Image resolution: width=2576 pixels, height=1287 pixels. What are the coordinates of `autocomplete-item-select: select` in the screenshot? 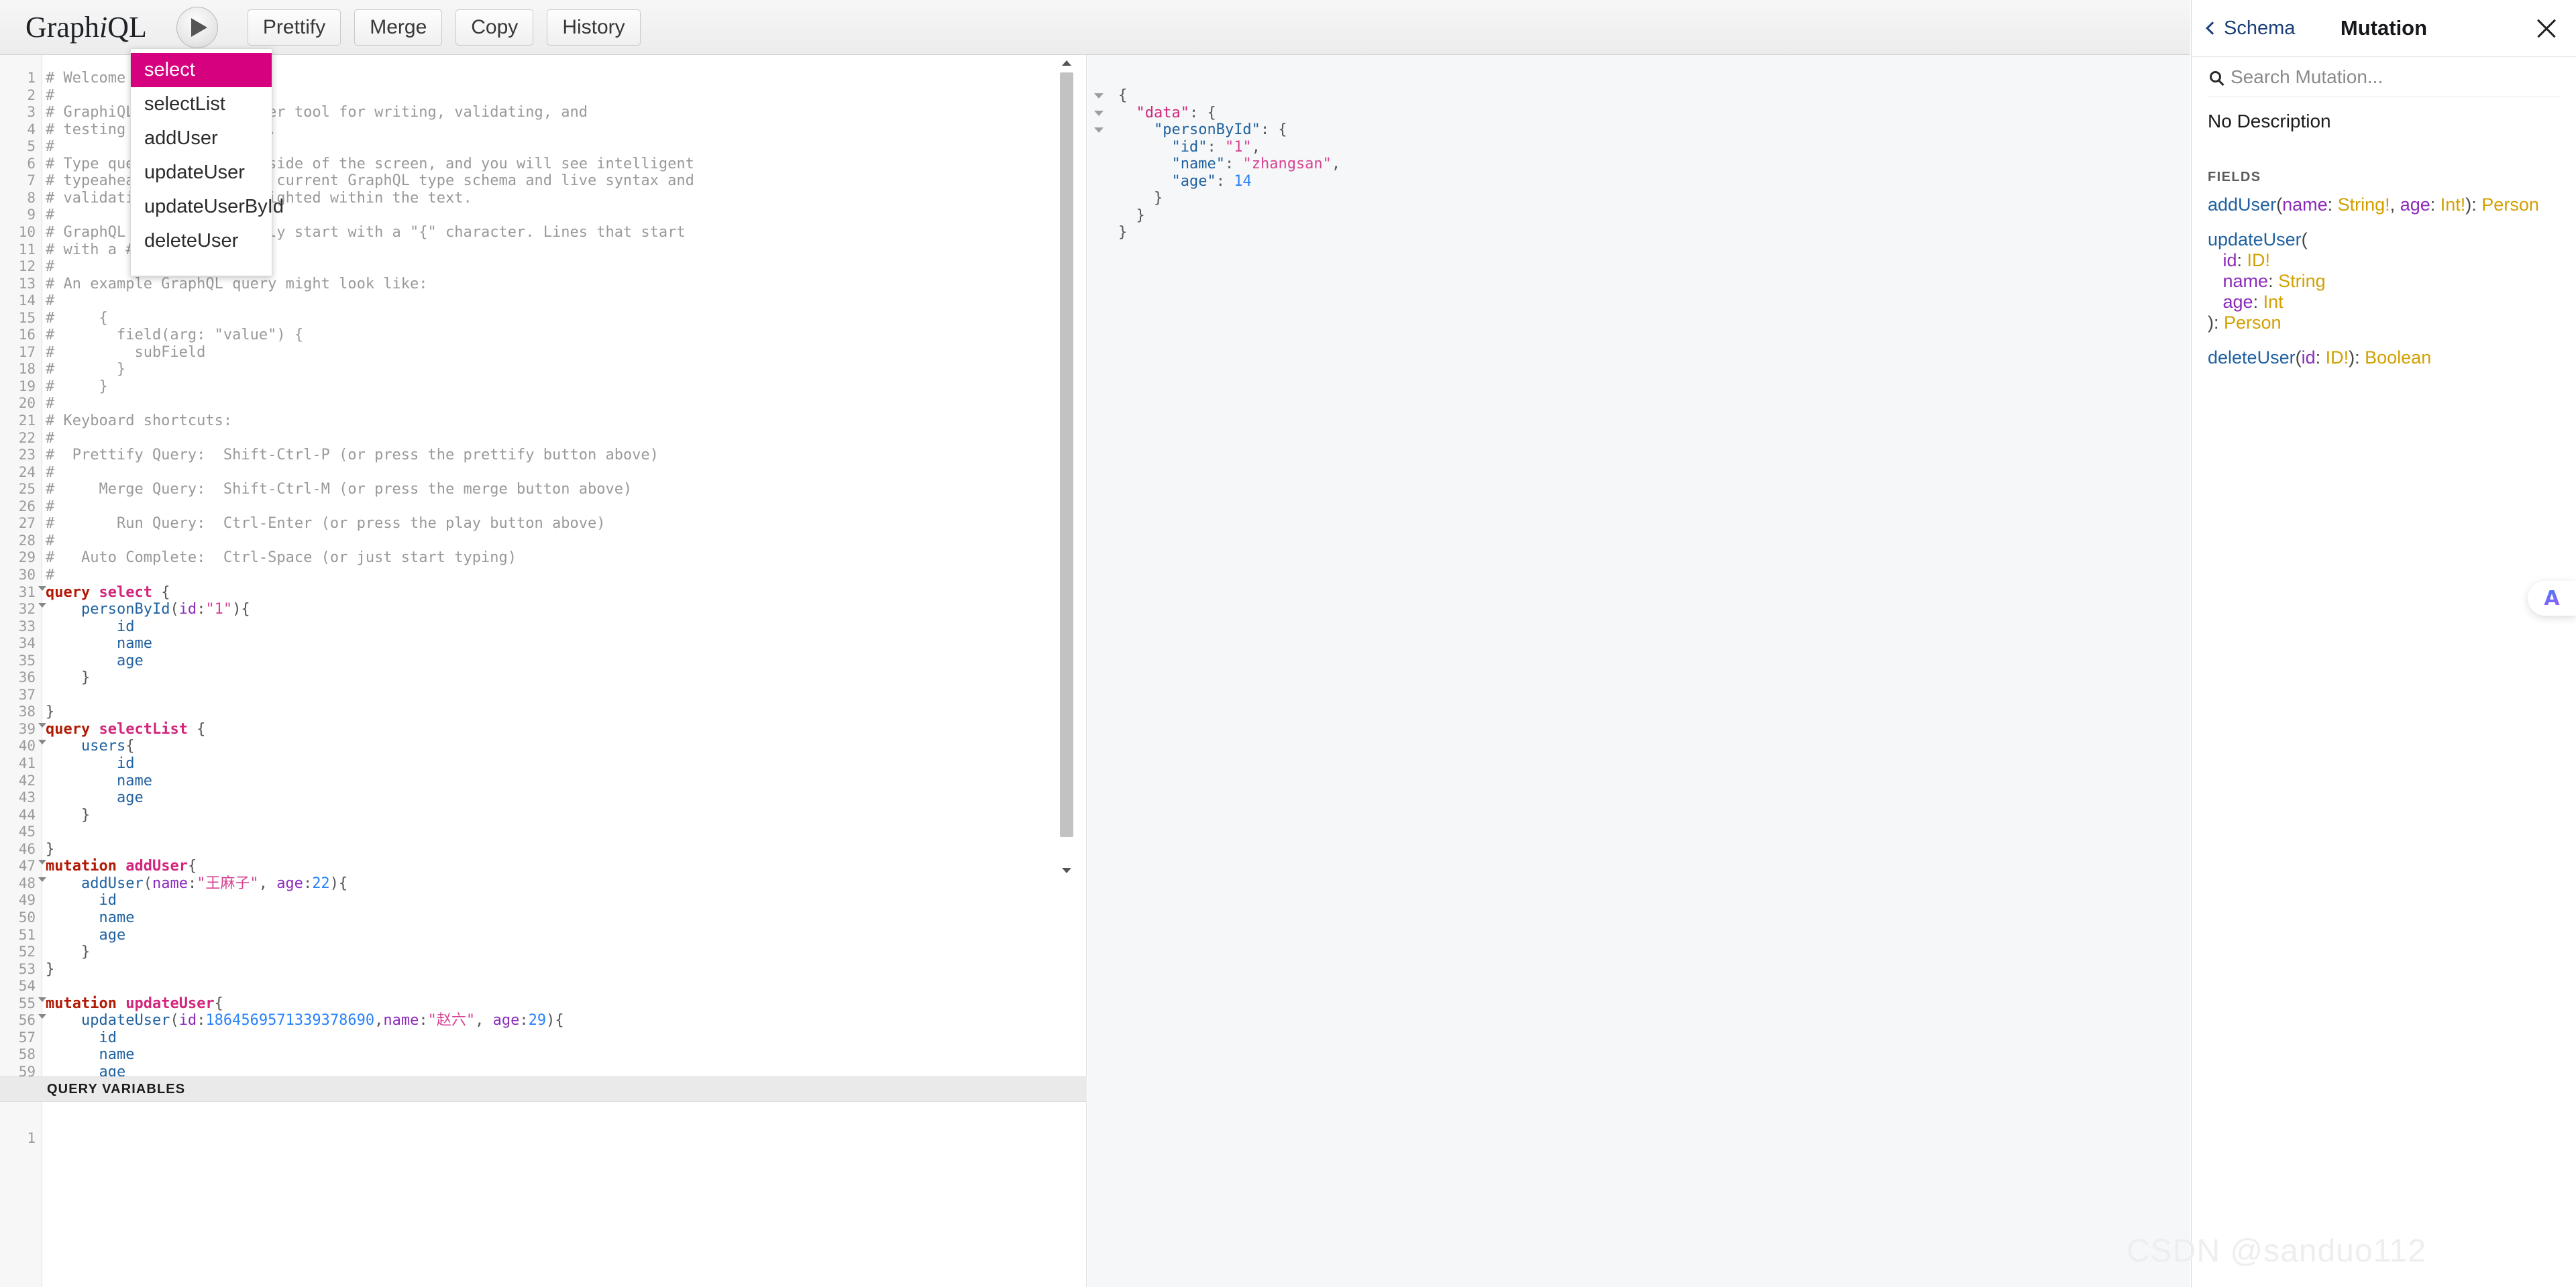 It's located at (201, 70).